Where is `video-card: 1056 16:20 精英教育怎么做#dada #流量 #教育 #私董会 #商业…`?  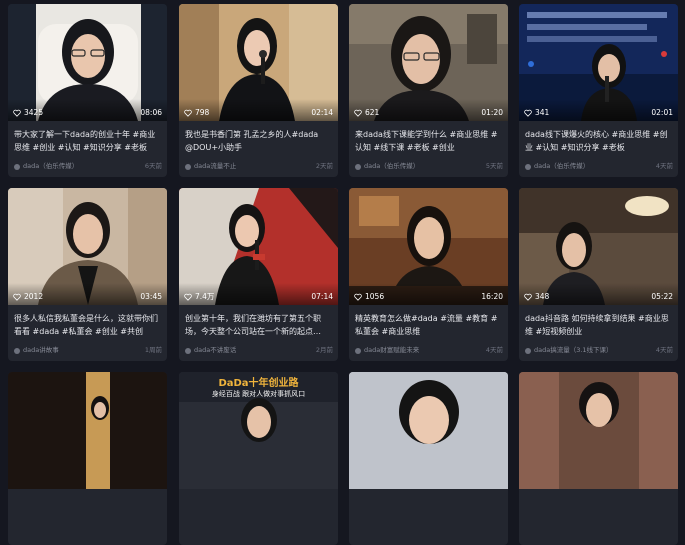 video-card: 1056 16:20 精英教育怎么做#dada #流量 #教育 #私董会 #商业… is located at coordinates (428, 274).